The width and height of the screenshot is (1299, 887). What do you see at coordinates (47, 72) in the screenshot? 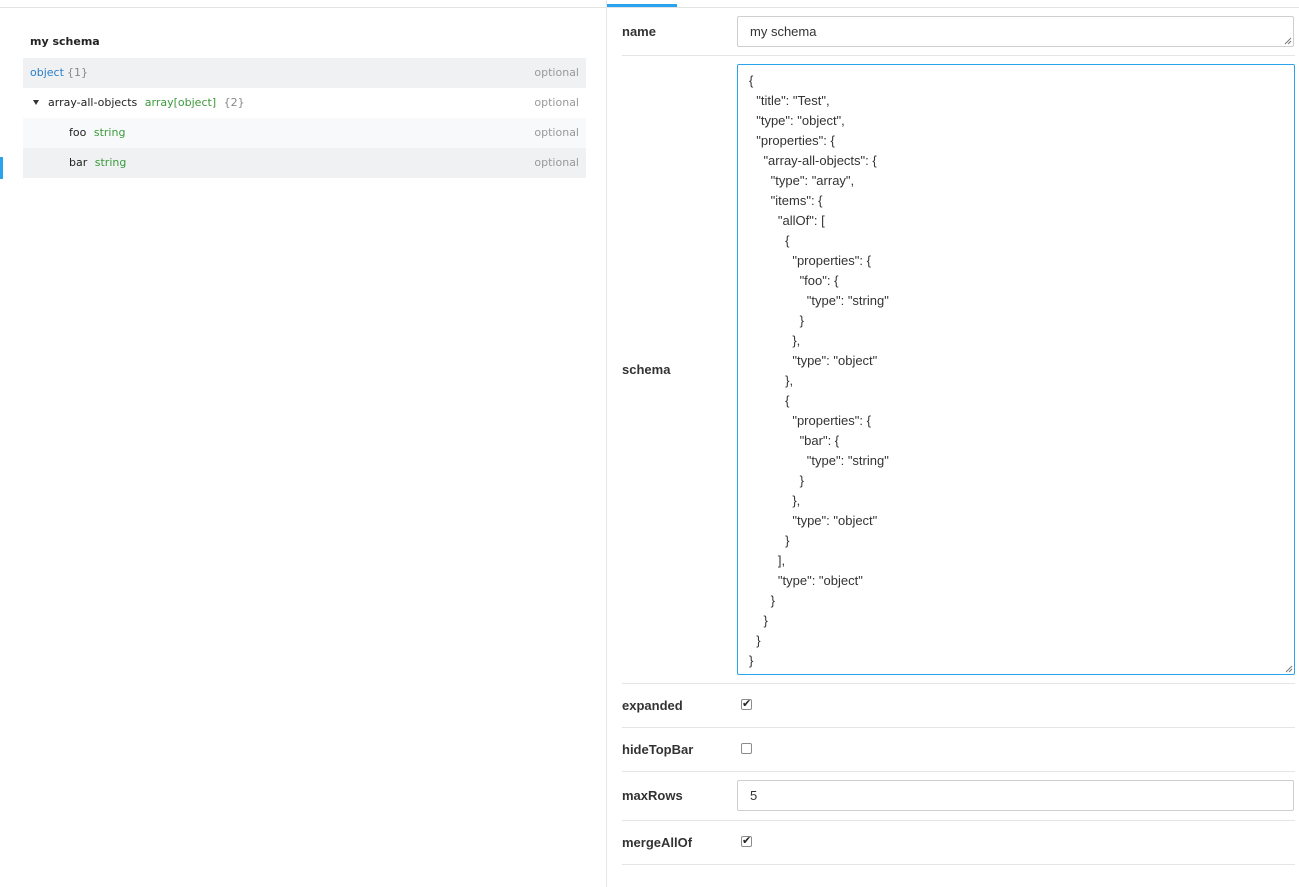
I see `root-type: object` at bounding box center [47, 72].